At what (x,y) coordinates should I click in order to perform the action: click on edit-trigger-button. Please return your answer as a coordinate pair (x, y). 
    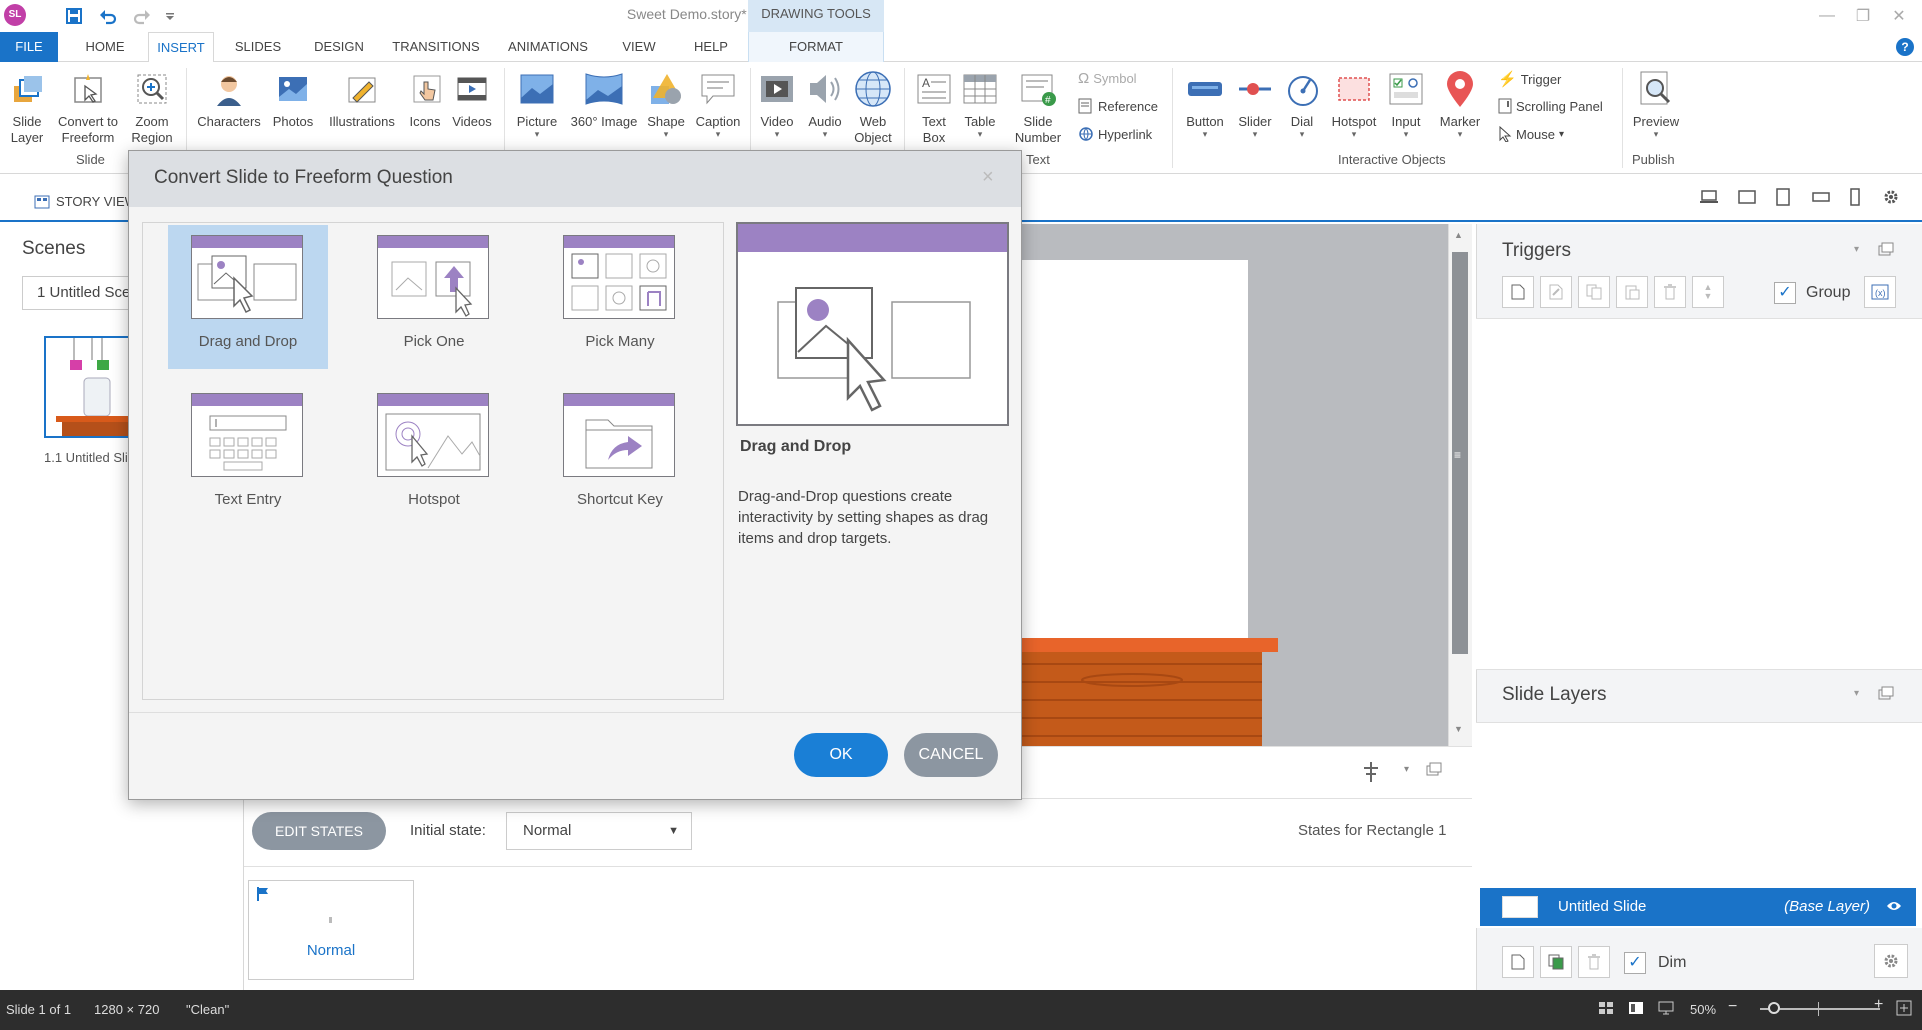
    Looking at the image, I should click on (1556, 292).